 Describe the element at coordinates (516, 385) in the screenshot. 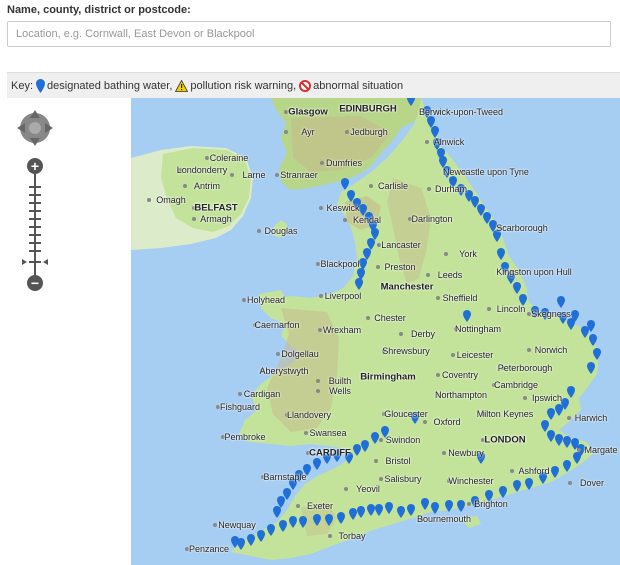

I see `place-label: Cambridge` at that location.